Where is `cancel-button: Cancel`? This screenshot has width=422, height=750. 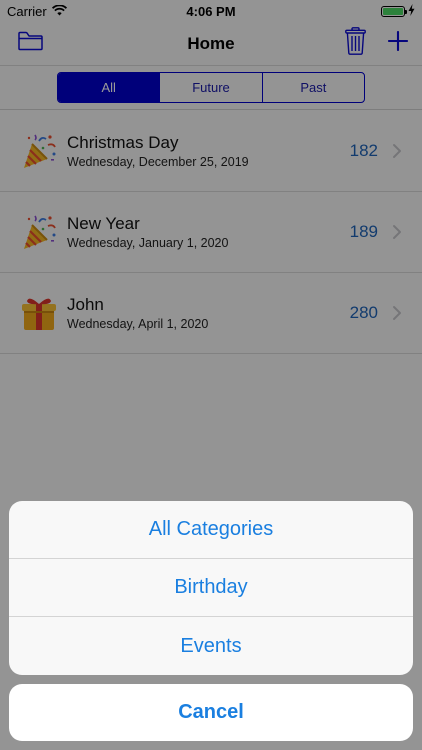
cancel-button: Cancel is located at coordinates (211, 712).